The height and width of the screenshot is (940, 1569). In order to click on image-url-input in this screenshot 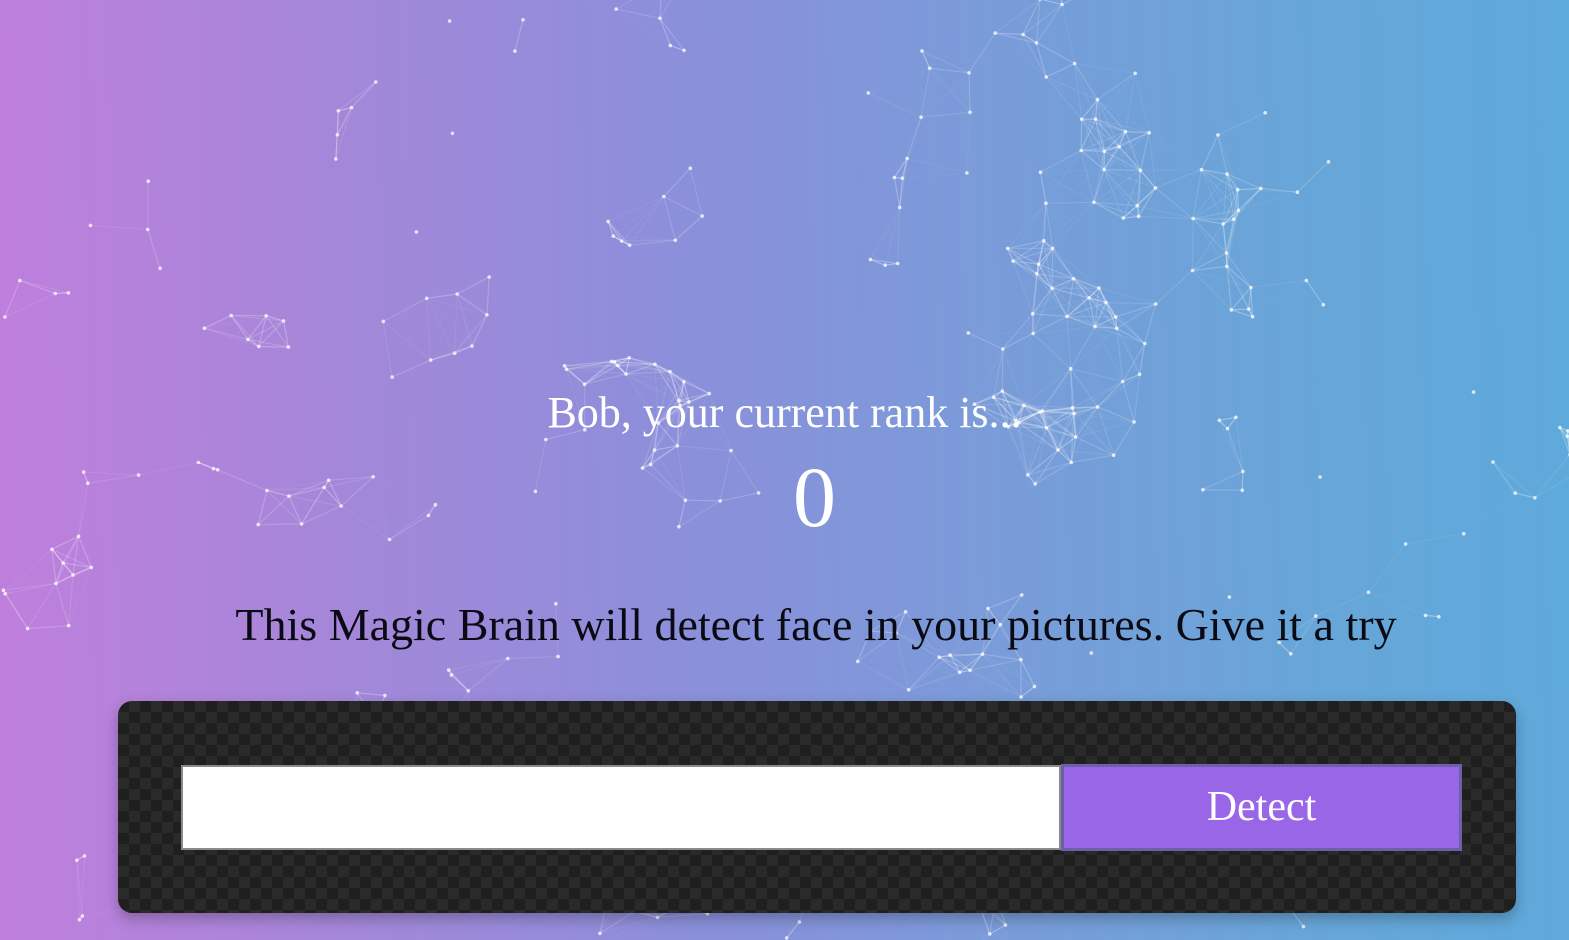, I will do `click(621, 807)`.